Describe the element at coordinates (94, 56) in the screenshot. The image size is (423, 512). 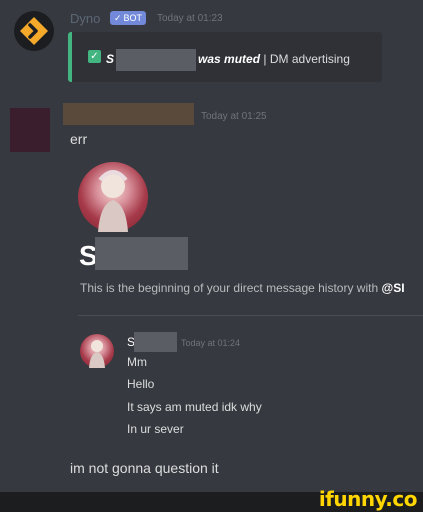
I see `checkbox-icon: ✓` at that location.